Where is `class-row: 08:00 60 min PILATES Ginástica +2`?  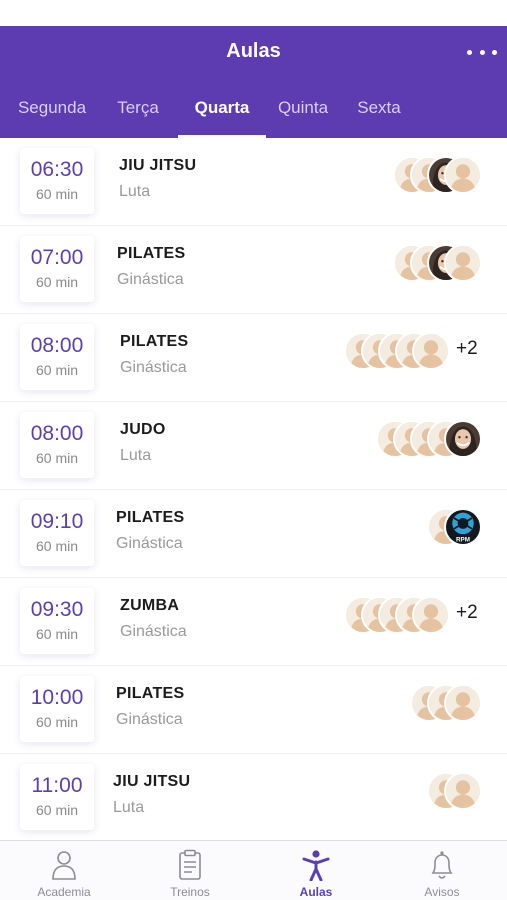 class-row: 08:00 60 min PILATES Ginástica +2 is located at coordinates (253, 358).